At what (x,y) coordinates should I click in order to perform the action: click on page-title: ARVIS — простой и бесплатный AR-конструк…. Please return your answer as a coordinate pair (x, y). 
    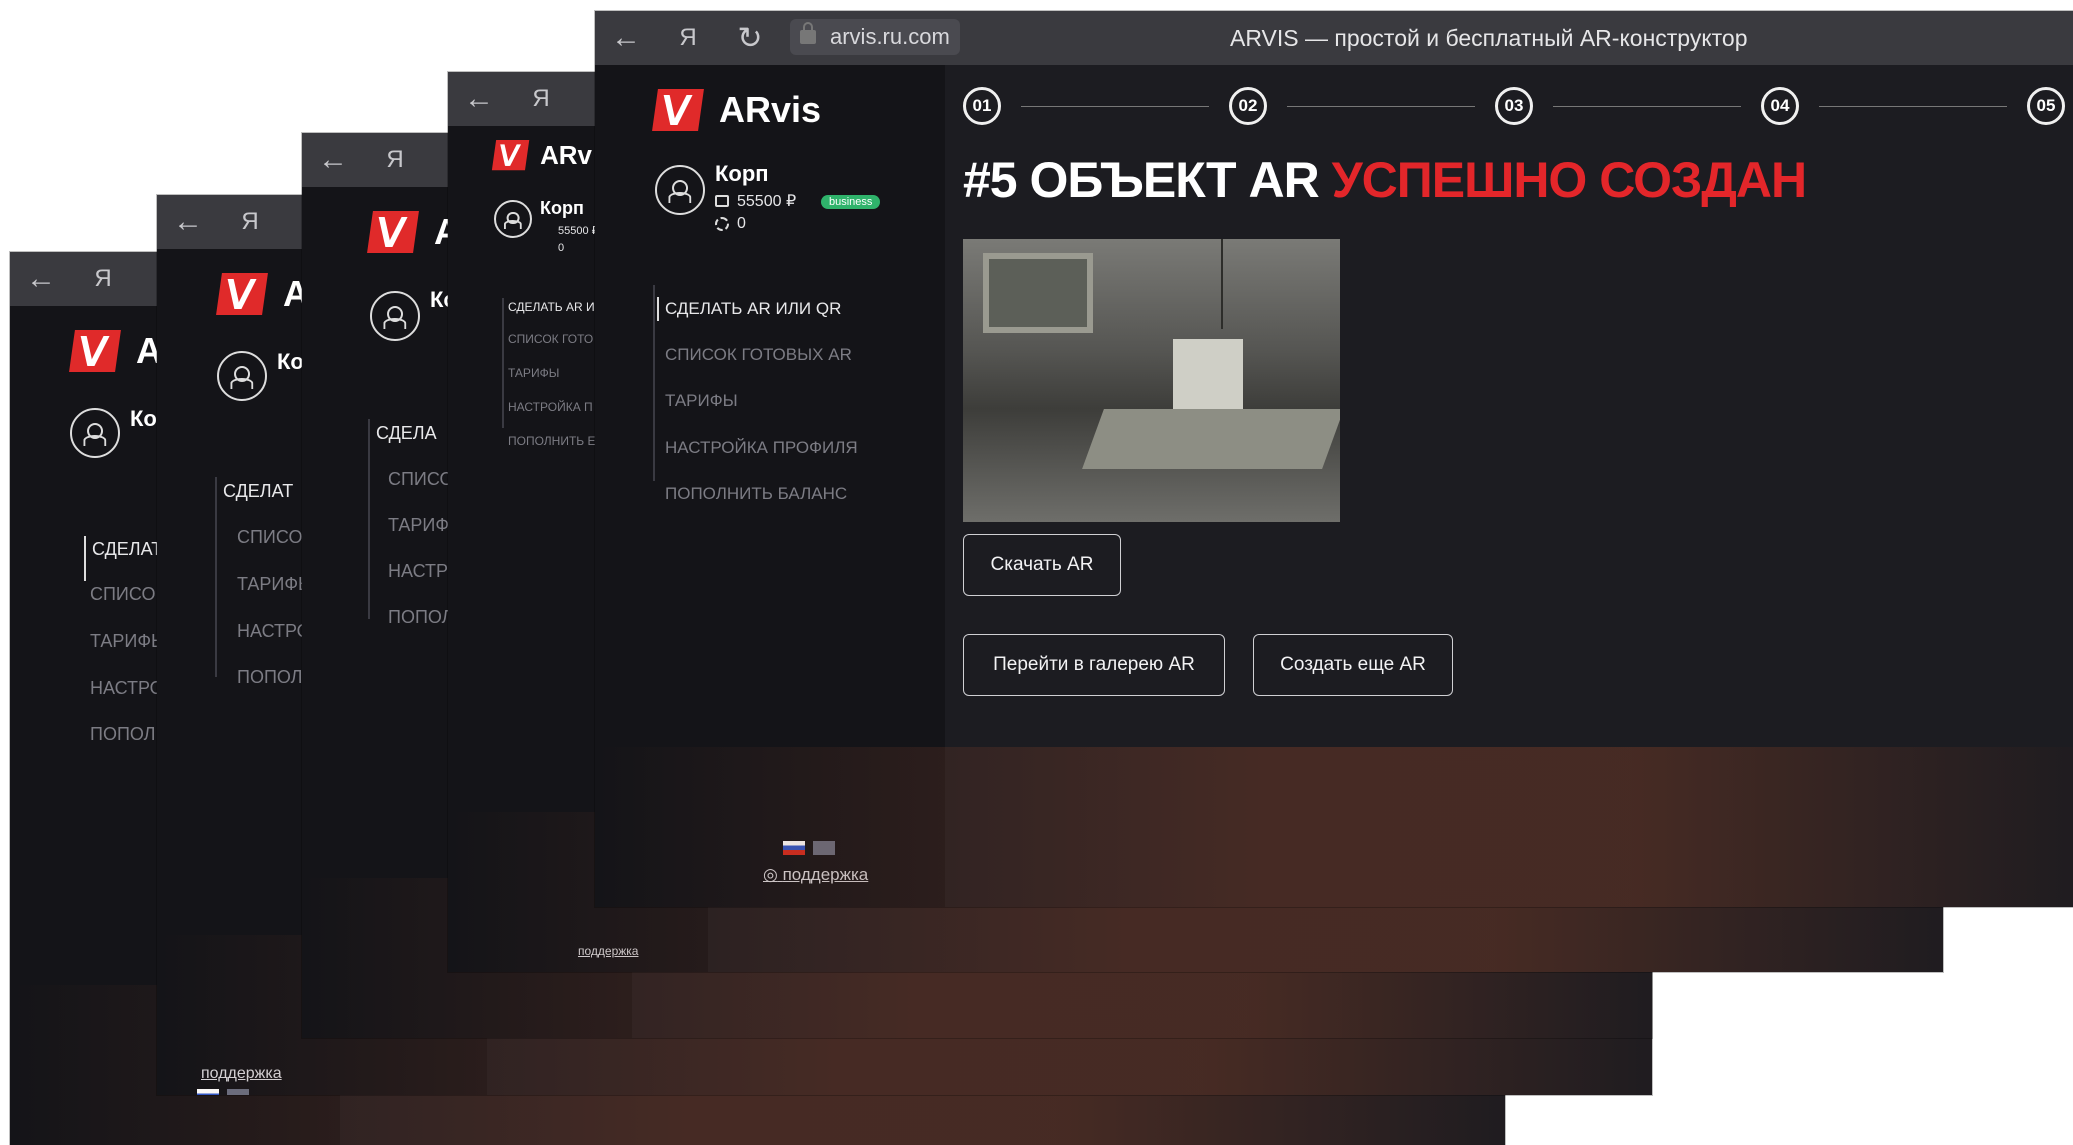
    Looking at the image, I should click on (1489, 38).